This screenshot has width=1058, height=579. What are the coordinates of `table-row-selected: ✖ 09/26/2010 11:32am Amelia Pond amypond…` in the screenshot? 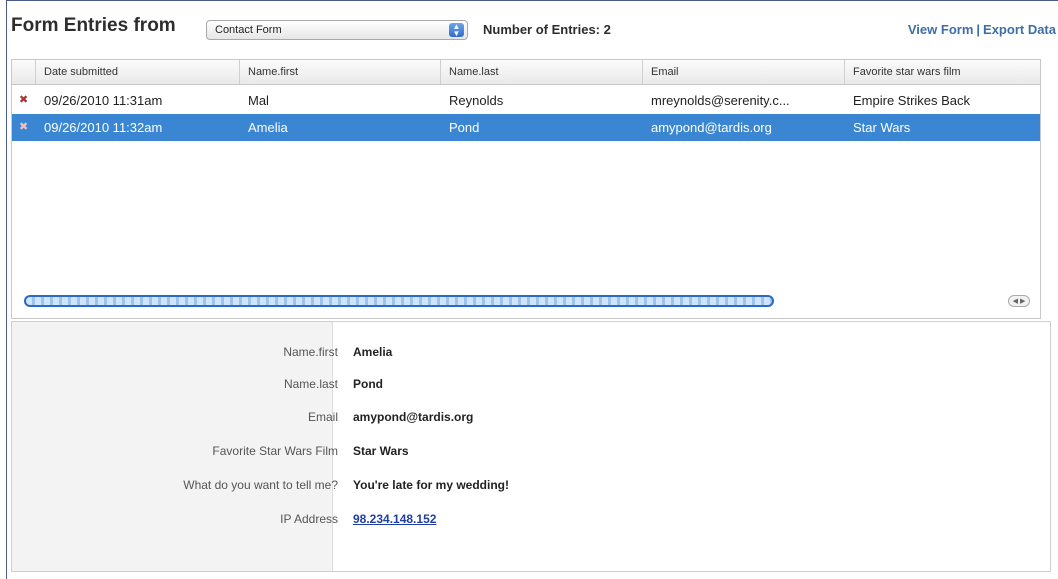 It's located at (526, 127).